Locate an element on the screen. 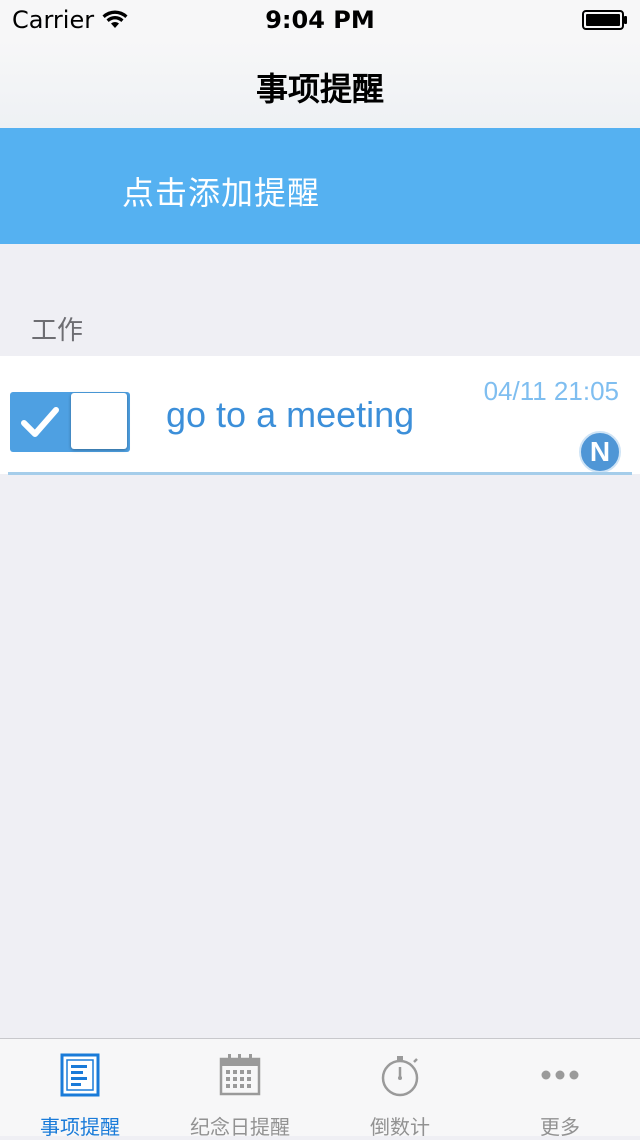 The width and height of the screenshot is (640, 1140). stopwatch-icon is located at coordinates (400, 1076).